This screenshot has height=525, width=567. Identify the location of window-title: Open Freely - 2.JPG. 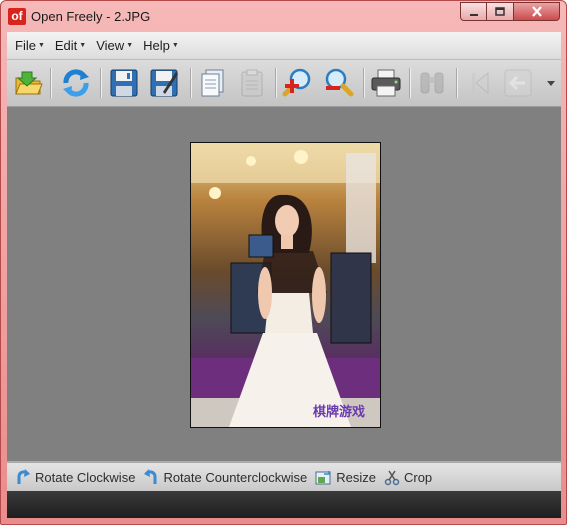
(91, 16).